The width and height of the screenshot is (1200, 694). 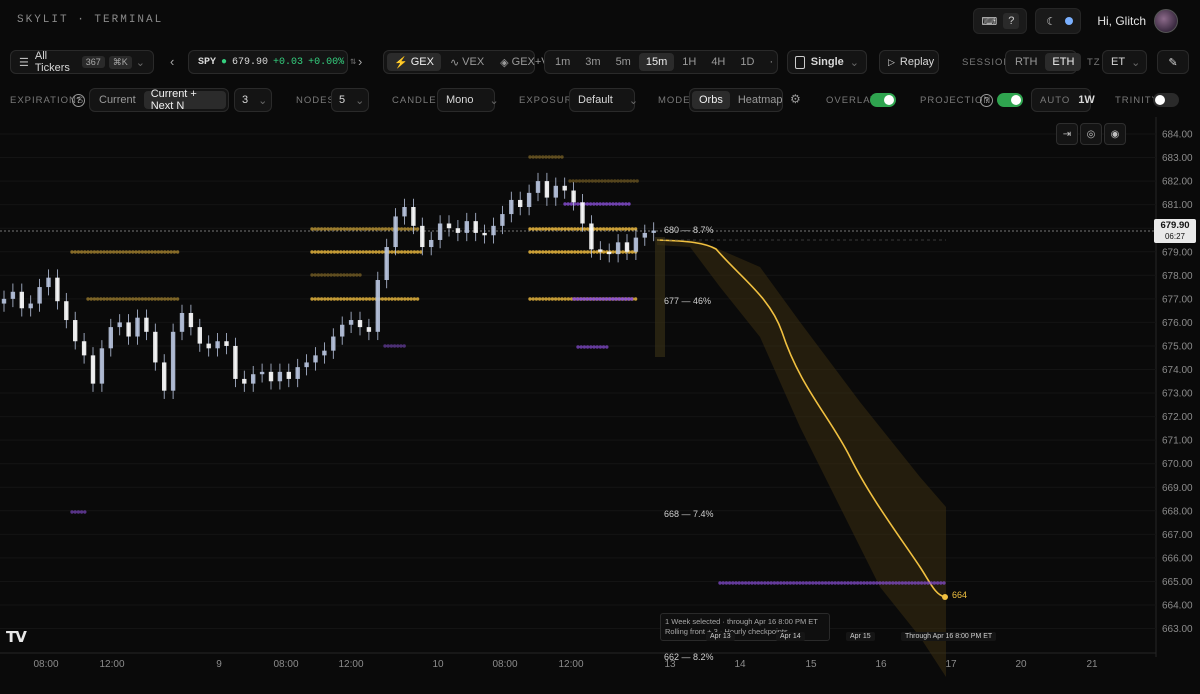 What do you see at coordinates (1010, 100) in the screenshot?
I see `projection-toggle` at bounding box center [1010, 100].